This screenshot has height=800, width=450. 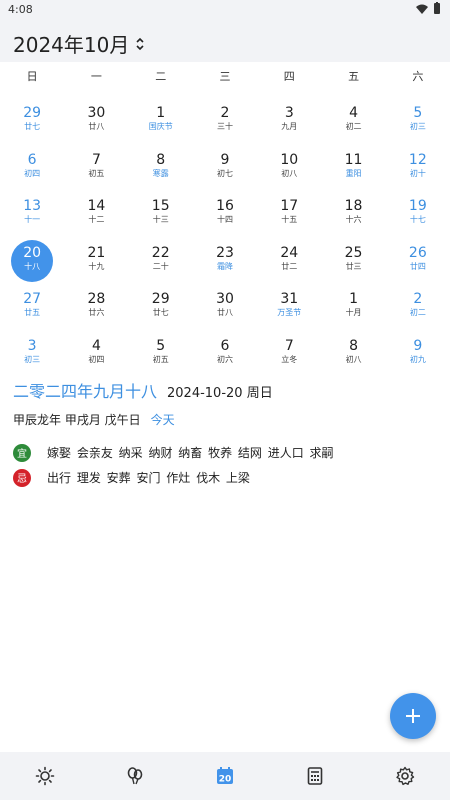 What do you see at coordinates (32, 76) in the screenshot?
I see `weekday-label: 日` at bounding box center [32, 76].